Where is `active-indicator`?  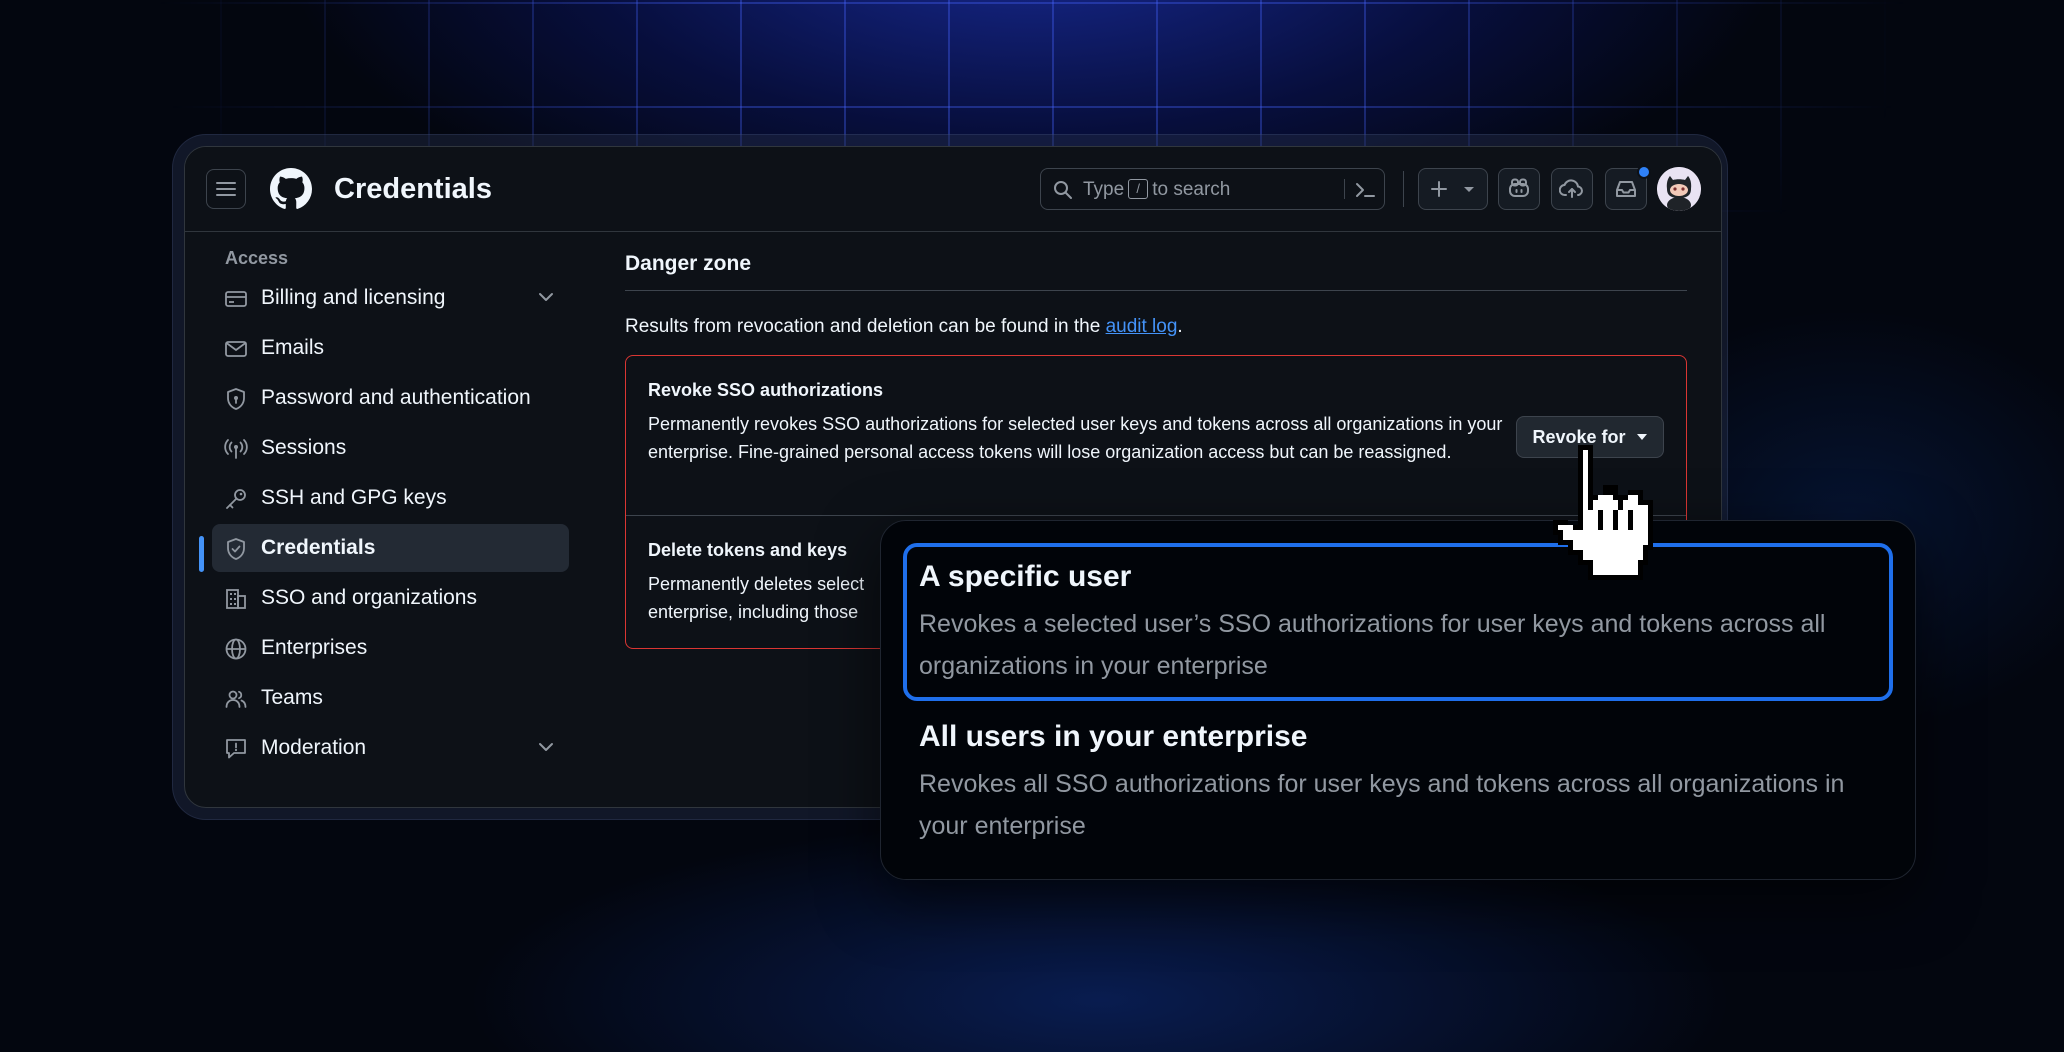
active-indicator is located at coordinates (201, 554).